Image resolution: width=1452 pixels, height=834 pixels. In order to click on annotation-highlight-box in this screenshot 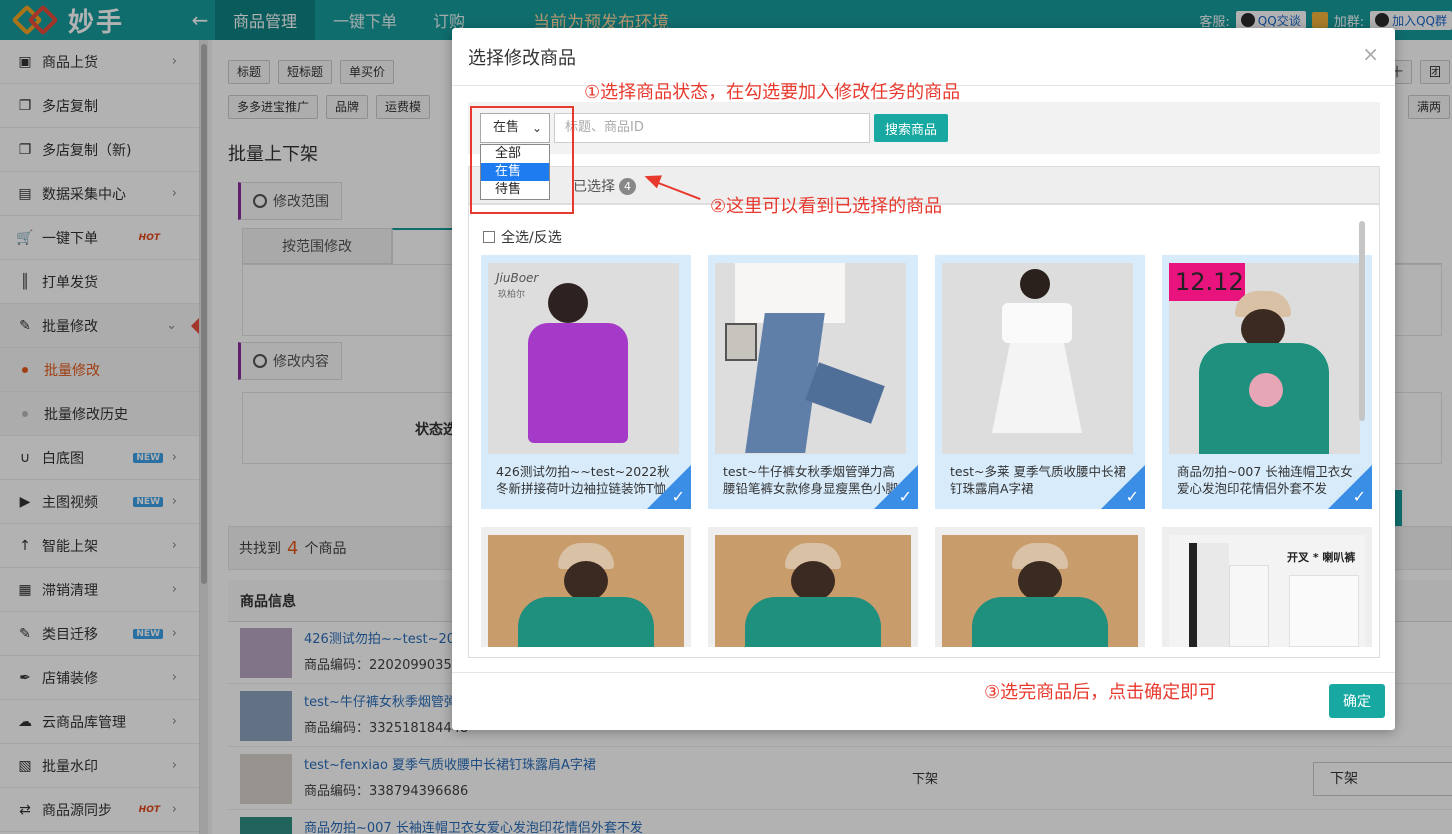, I will do `click(522, 160)`.